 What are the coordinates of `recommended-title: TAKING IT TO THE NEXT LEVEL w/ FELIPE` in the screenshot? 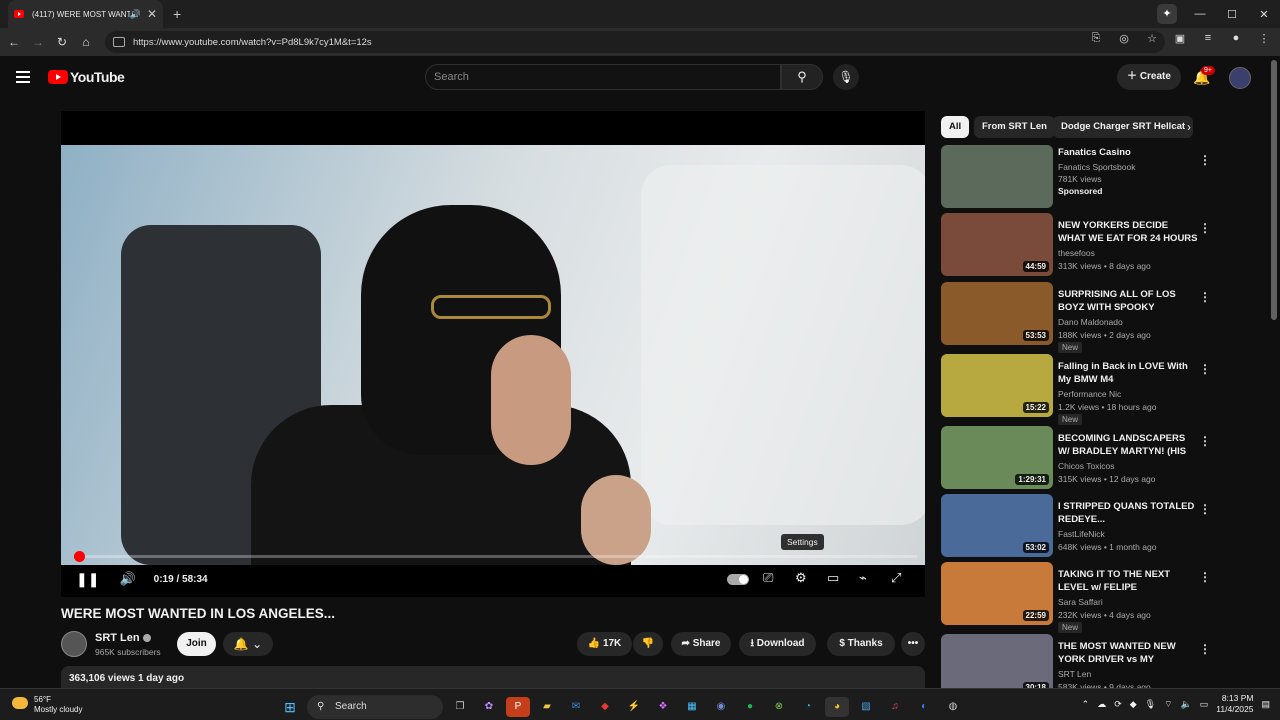 It's located at (1128, 581).